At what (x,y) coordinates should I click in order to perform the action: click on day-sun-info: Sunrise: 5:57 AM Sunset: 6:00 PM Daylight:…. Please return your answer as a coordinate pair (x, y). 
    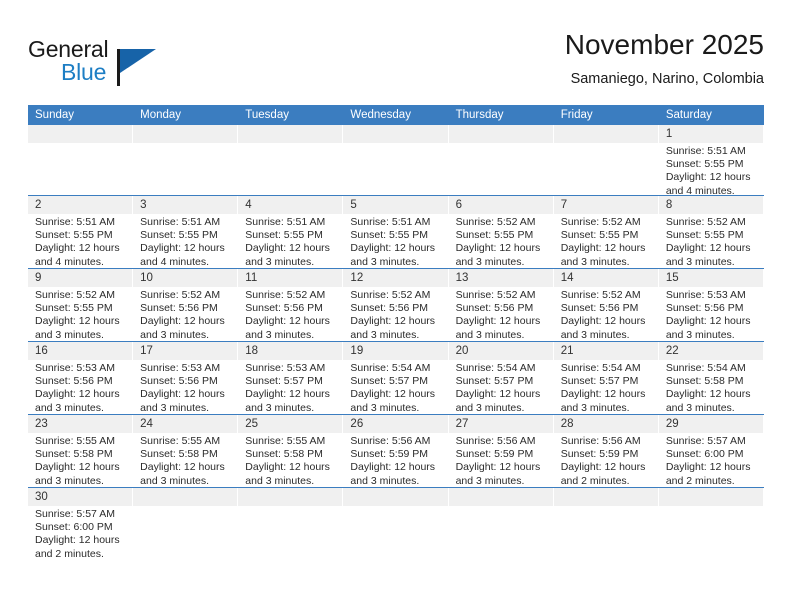
    Looking at the image, I should click on (80, 533).